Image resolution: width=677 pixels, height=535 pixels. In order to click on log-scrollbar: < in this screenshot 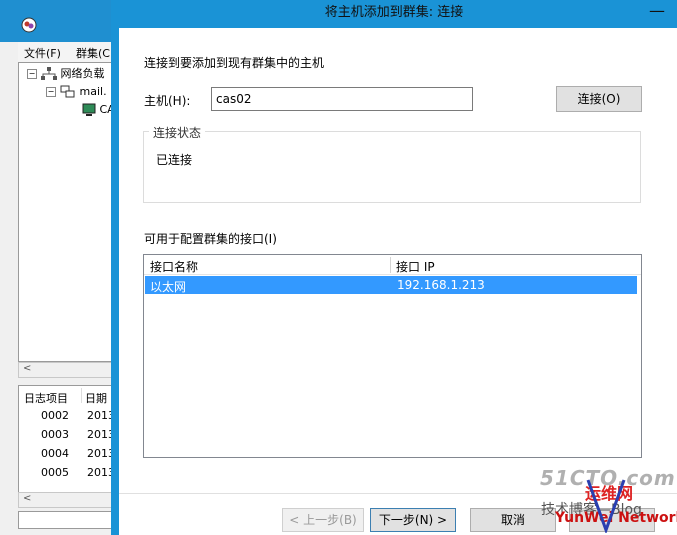, I will do `click(66, 500)`.